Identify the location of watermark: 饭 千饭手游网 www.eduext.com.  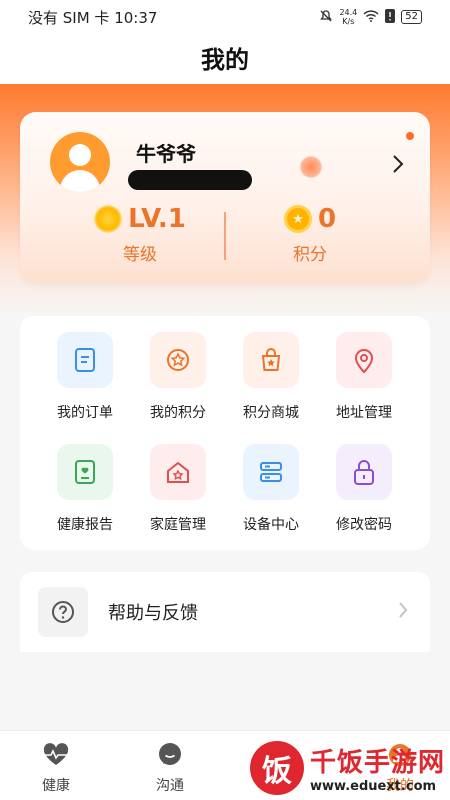
(350, 768).